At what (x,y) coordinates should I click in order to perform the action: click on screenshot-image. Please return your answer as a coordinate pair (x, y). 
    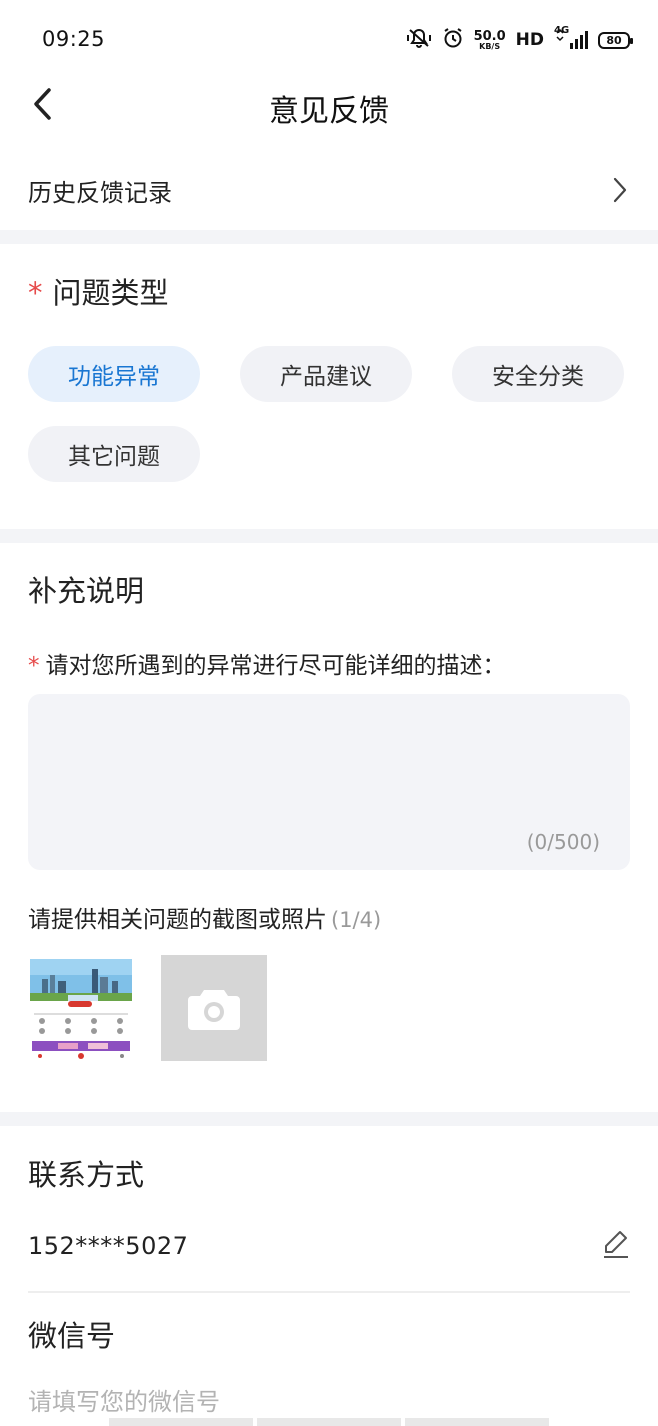
    Looking at the image, I should click on (81, 1008).